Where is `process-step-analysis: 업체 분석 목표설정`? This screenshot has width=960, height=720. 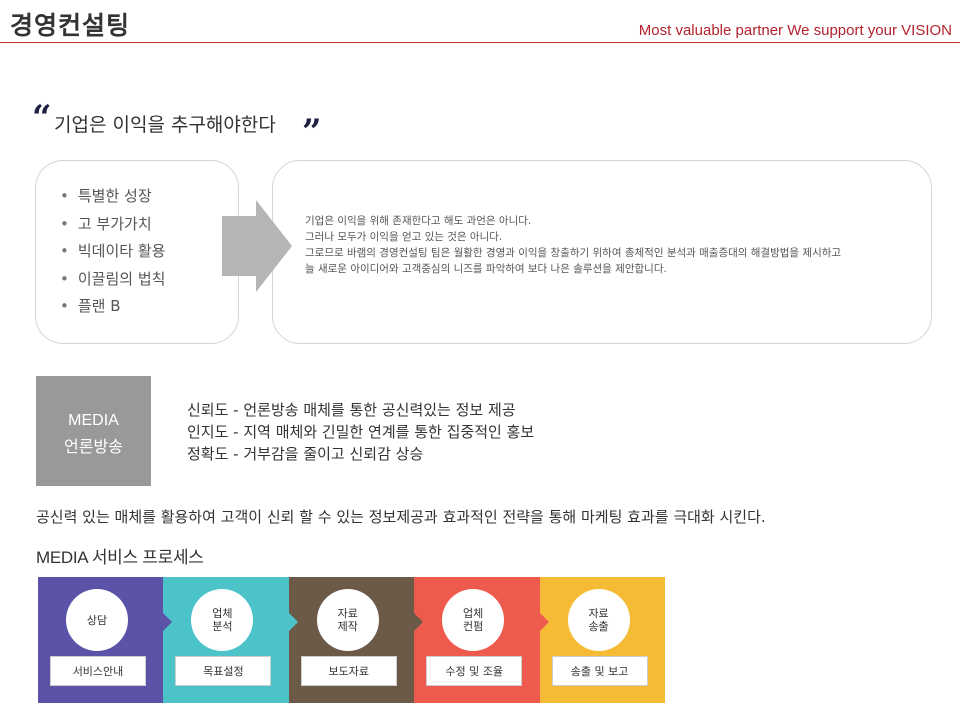 process-step-analysis: 업체 분석 목표설정 is located at coordinates (230, 640).